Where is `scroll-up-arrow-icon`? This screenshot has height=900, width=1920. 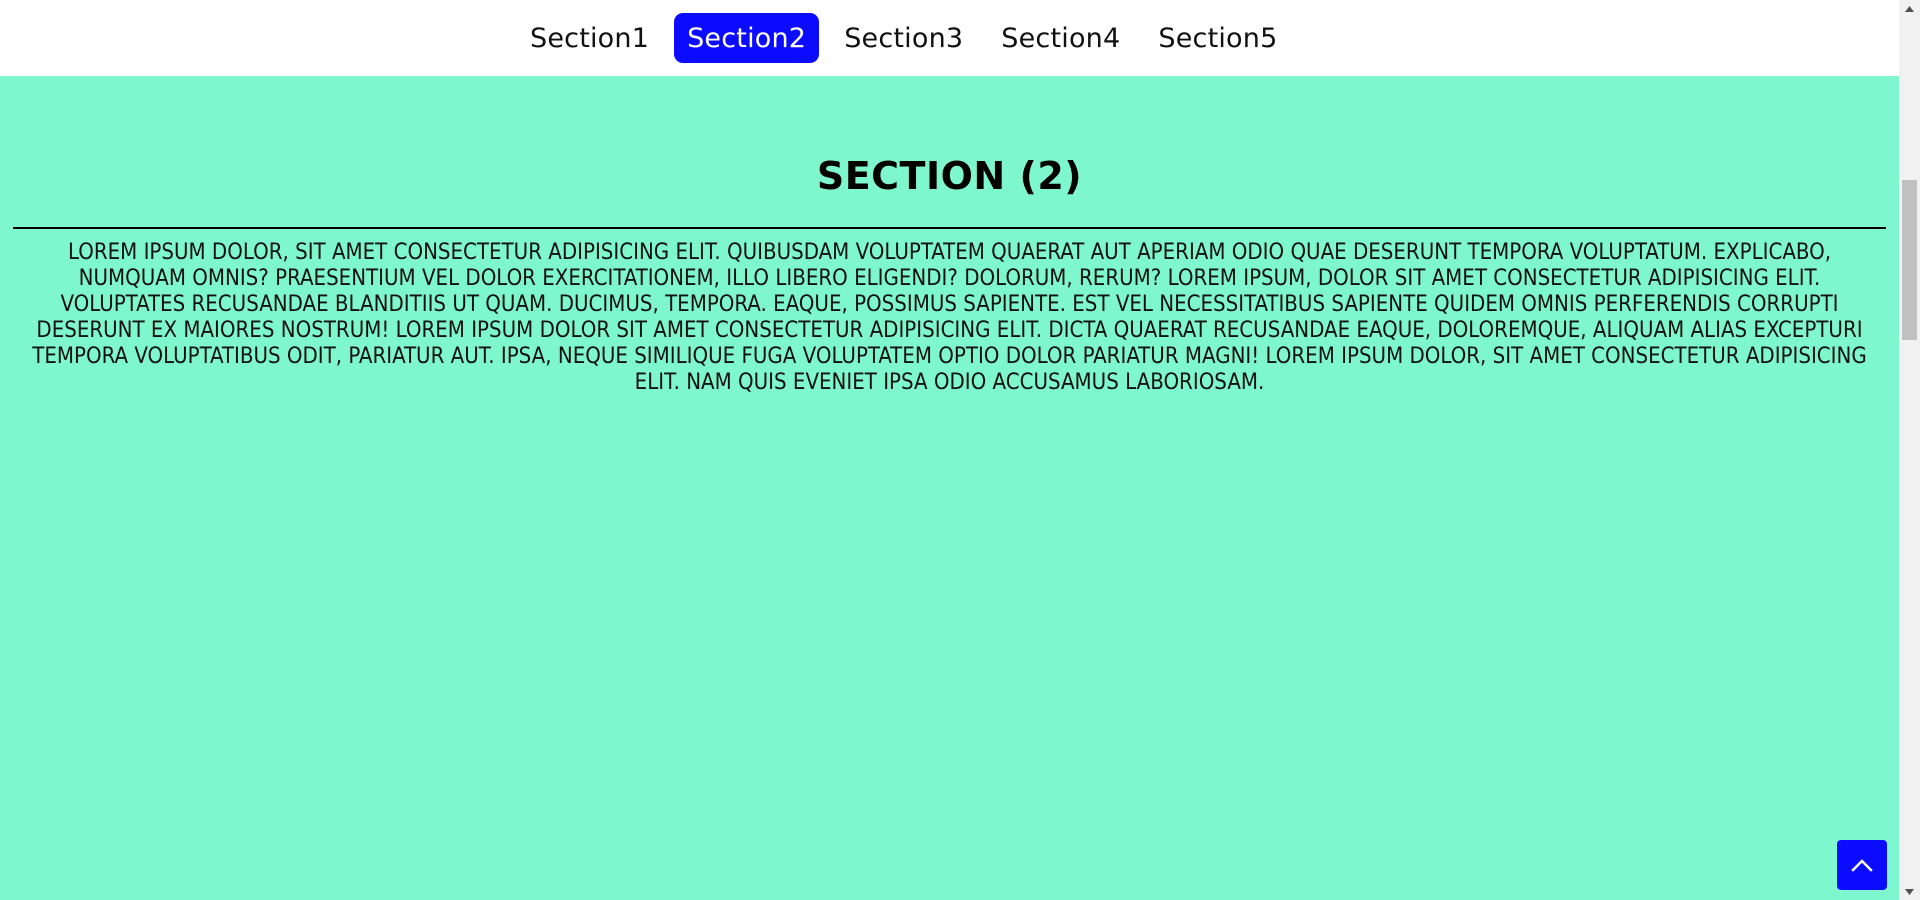 scroll-up-arrow-icon is located at coordinates (1909, 8).